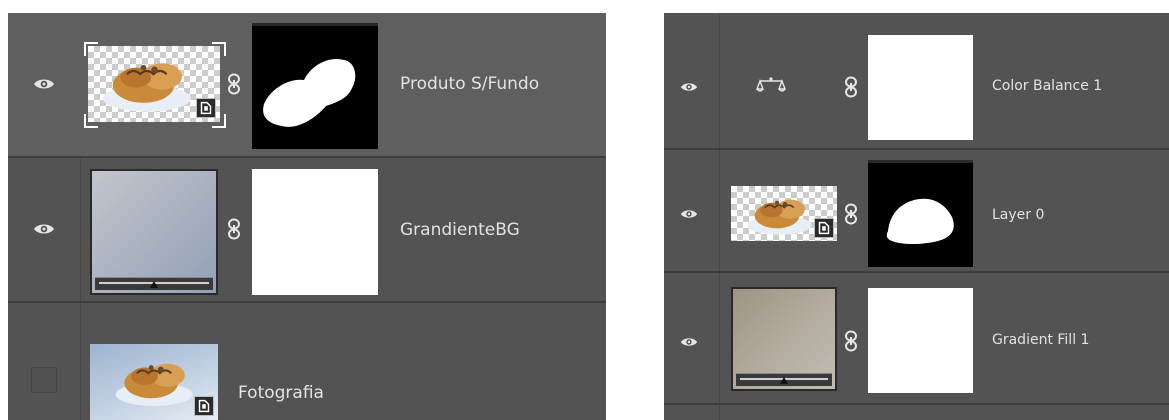  I want to click on layer-row-layer-0: Layer 0, so click(916, 210).